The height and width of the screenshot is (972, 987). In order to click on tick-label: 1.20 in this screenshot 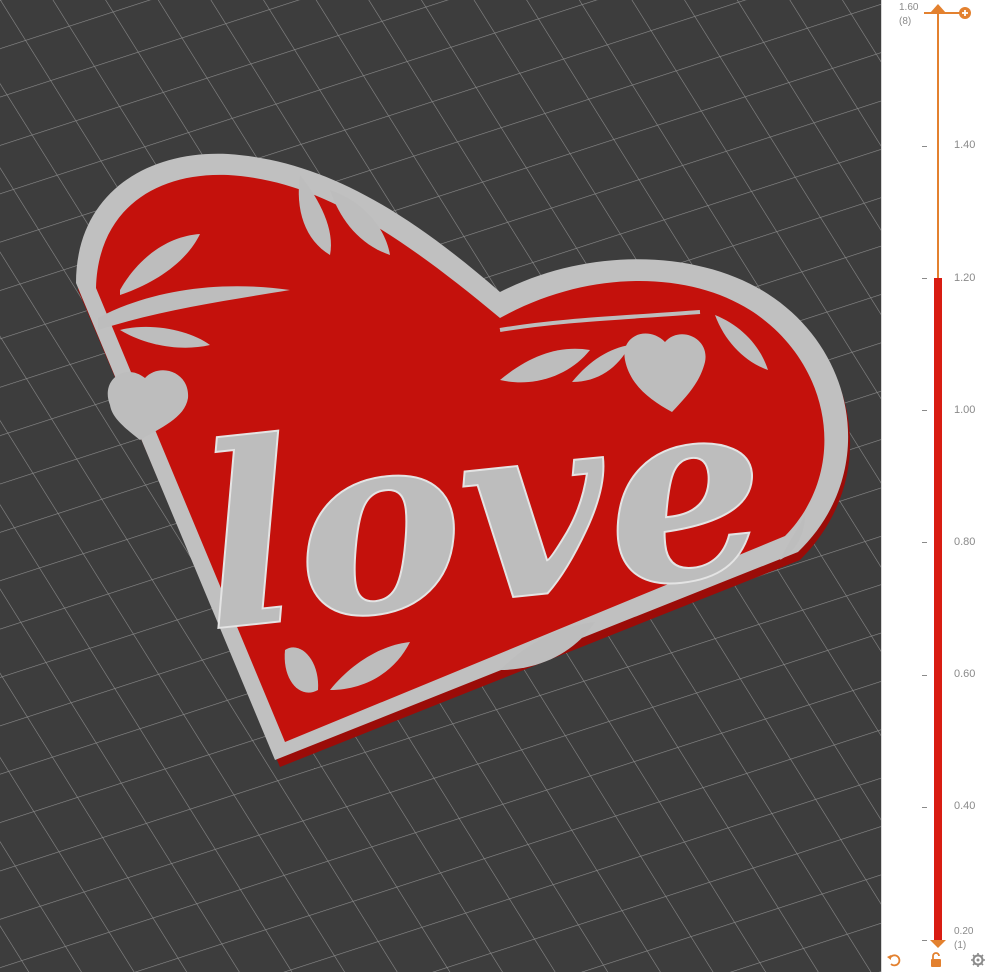, I will do `click(965, 278)`.